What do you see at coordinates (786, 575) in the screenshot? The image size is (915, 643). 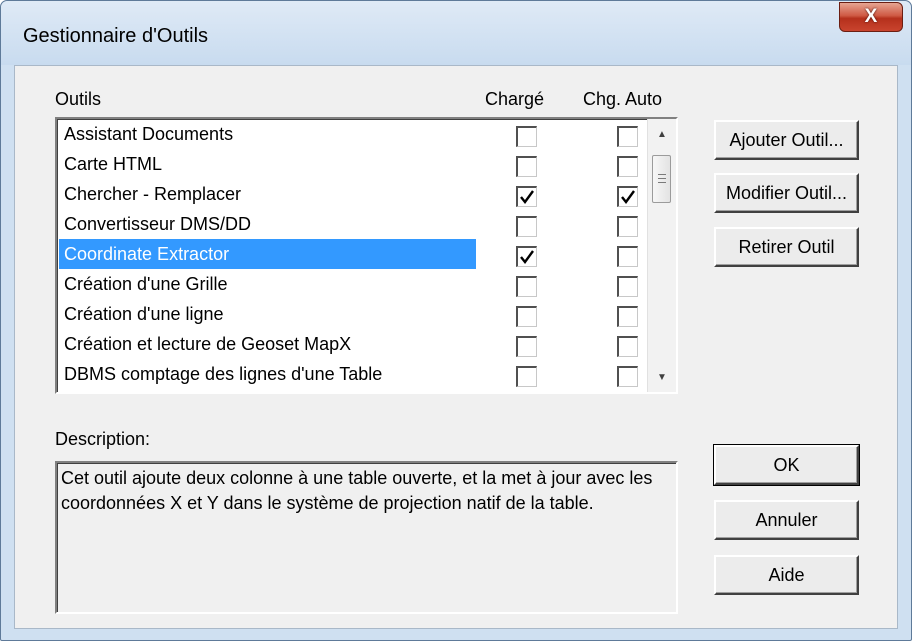 I see `help-button: Aide` at bounding box center [786, 575].